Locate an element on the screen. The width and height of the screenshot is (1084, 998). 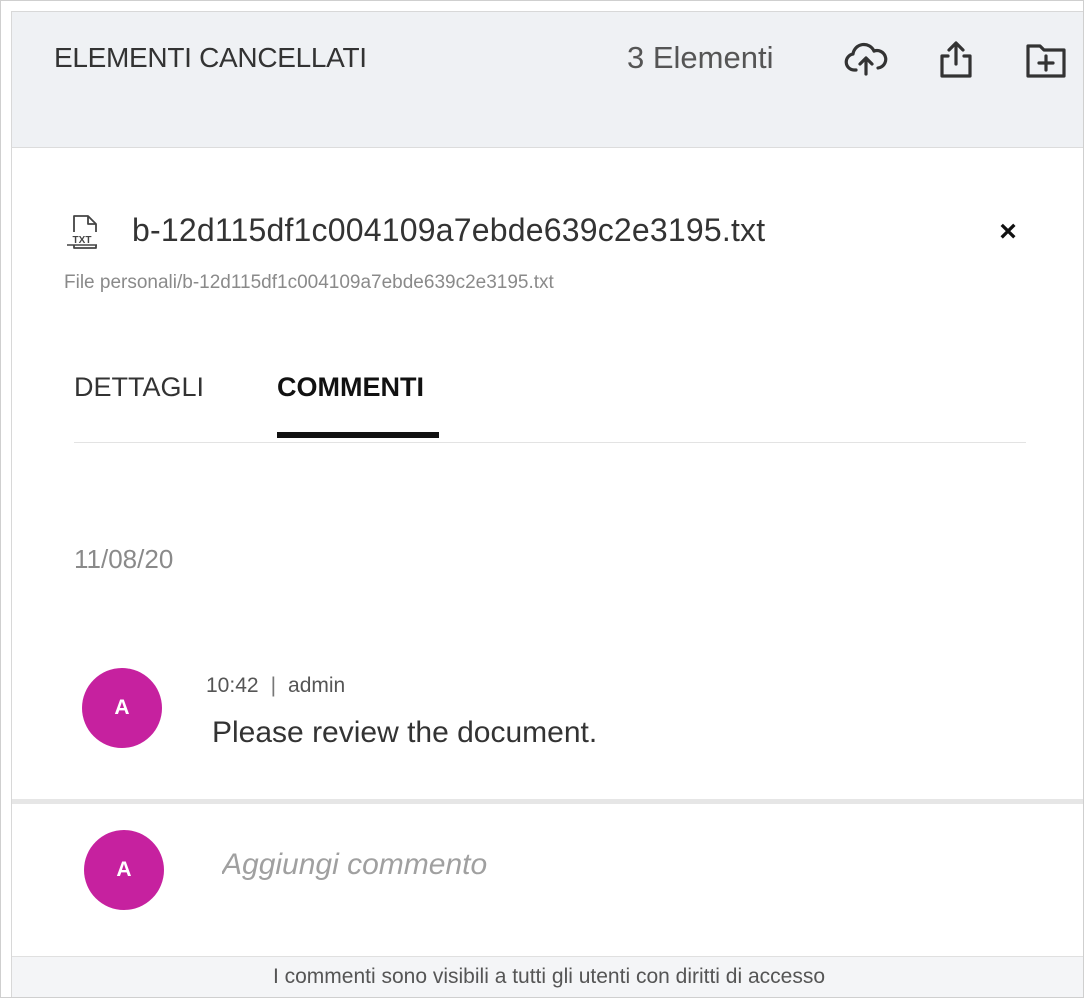
divider is located at coordinates (547, 801).